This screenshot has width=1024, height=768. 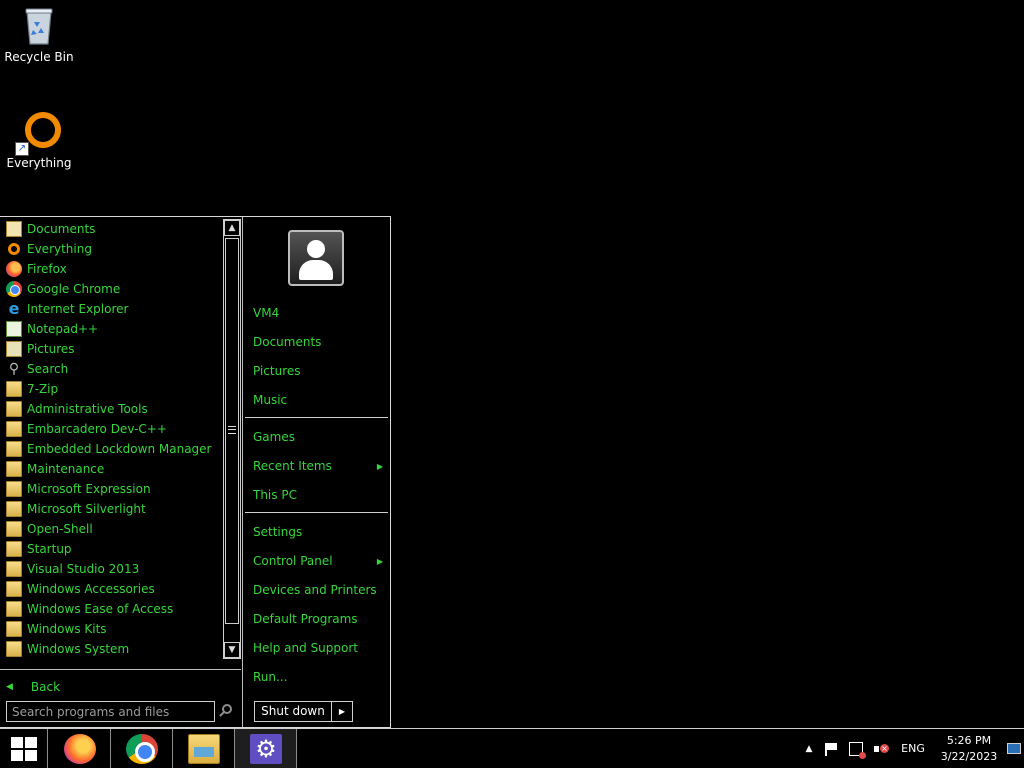 I want to click on scroll-up-button: ▲, so click(x=232, y=228).